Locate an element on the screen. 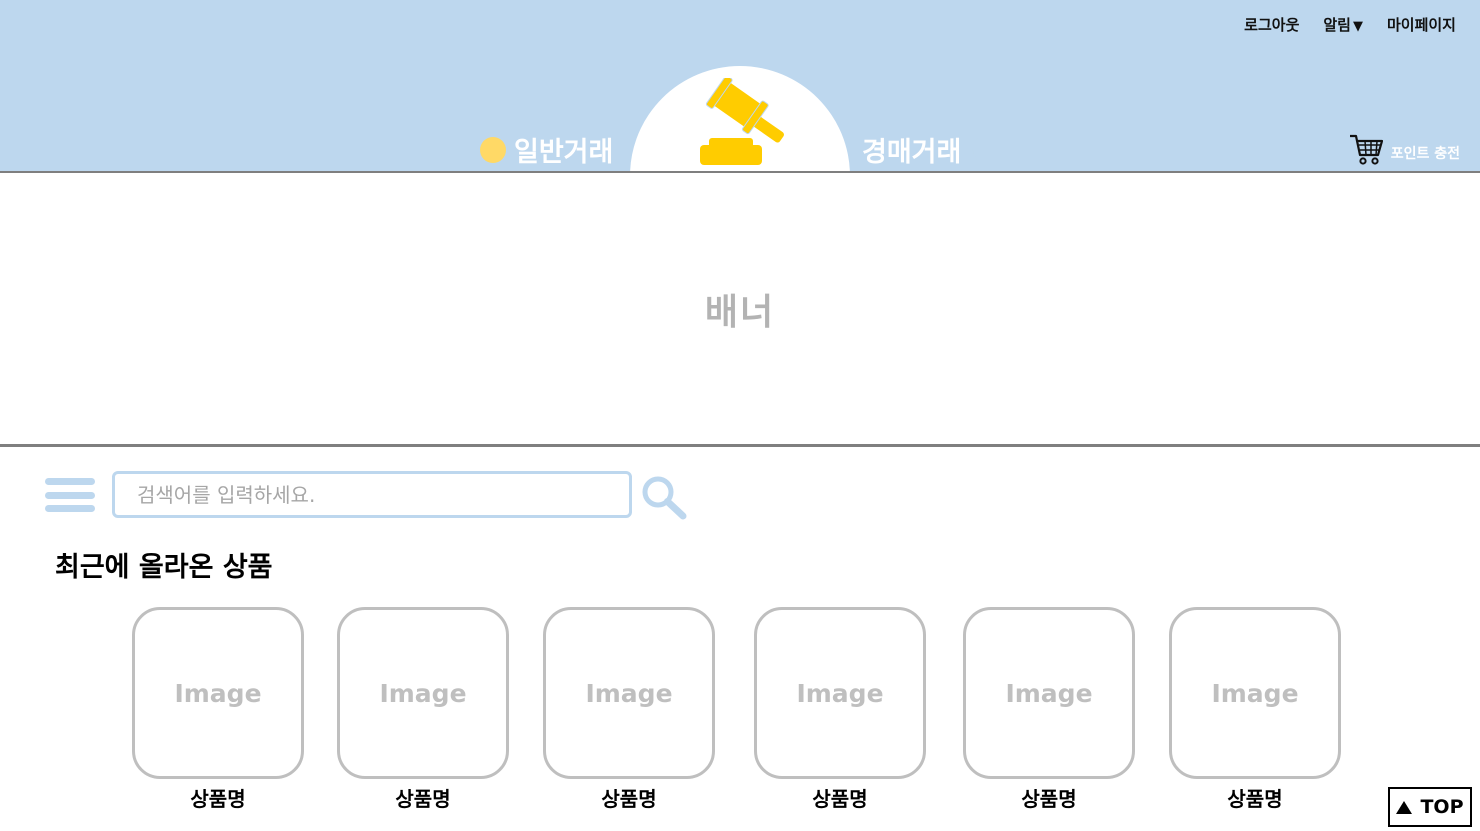 The height and width of the screenshot is (831, 1480). recent-products-title: 최근에 올라온 상품 is located at coordinates (164, 567).